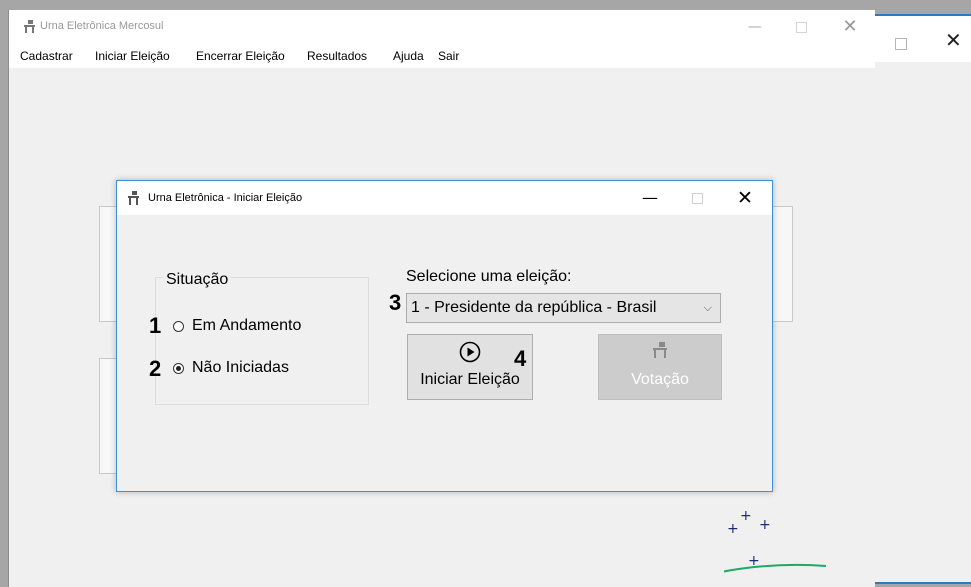 The image size is (971, 587). What do you see at coordinates (337, 56) in the screenshot?
I see `menu-resultados: Resultados` at bounding box center [337, 56].